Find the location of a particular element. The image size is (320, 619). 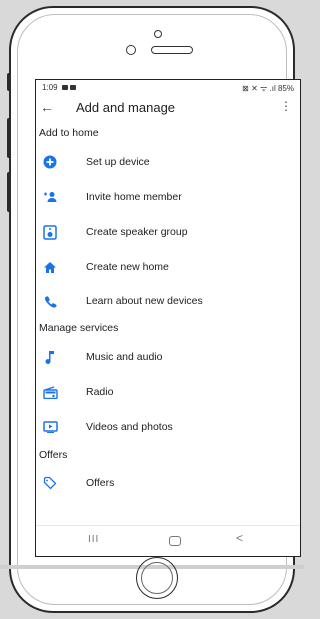

back-arrow-icon: ← is located at coordinates (47, 107).